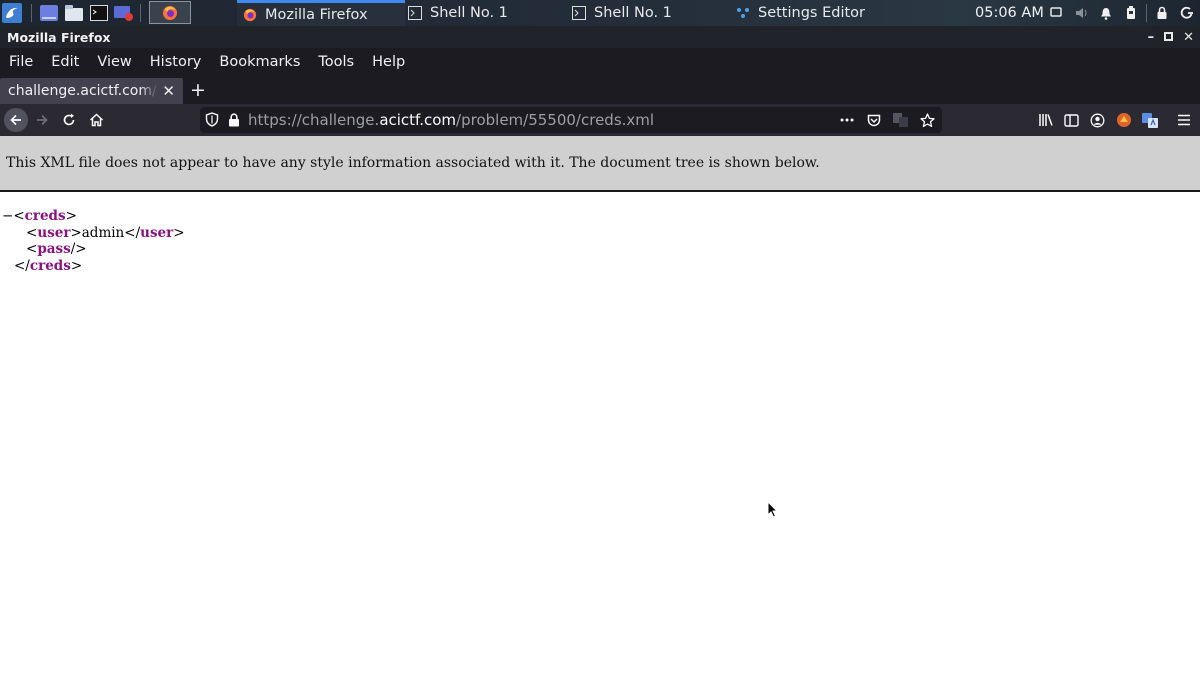 This screenshot has height=693, width=1200. I want to click on translate-icon, so click(900, 120).